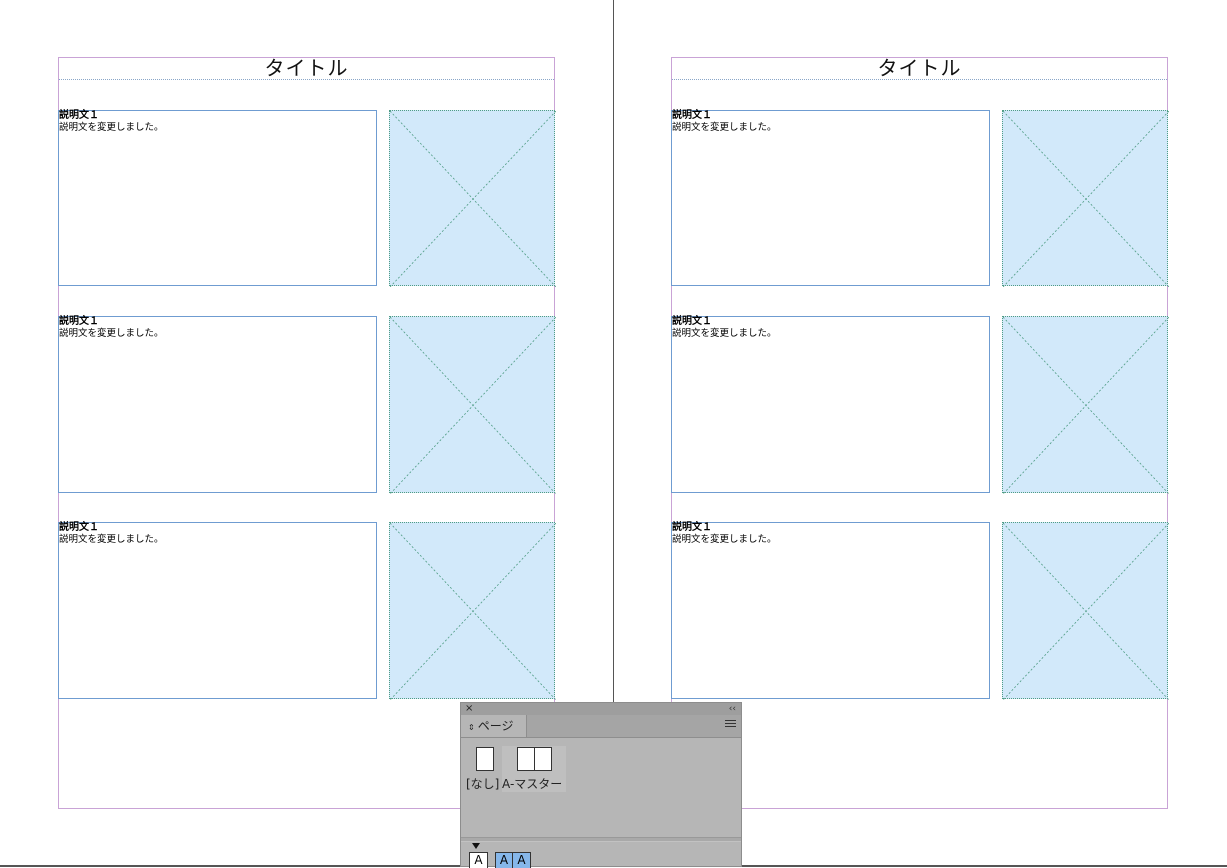 This screenshot has width=1227, height=868. I want to click on pages-panel: × ‹‹ ⇕ ページ [なし] A-マスター A A A, so click(601, 785).